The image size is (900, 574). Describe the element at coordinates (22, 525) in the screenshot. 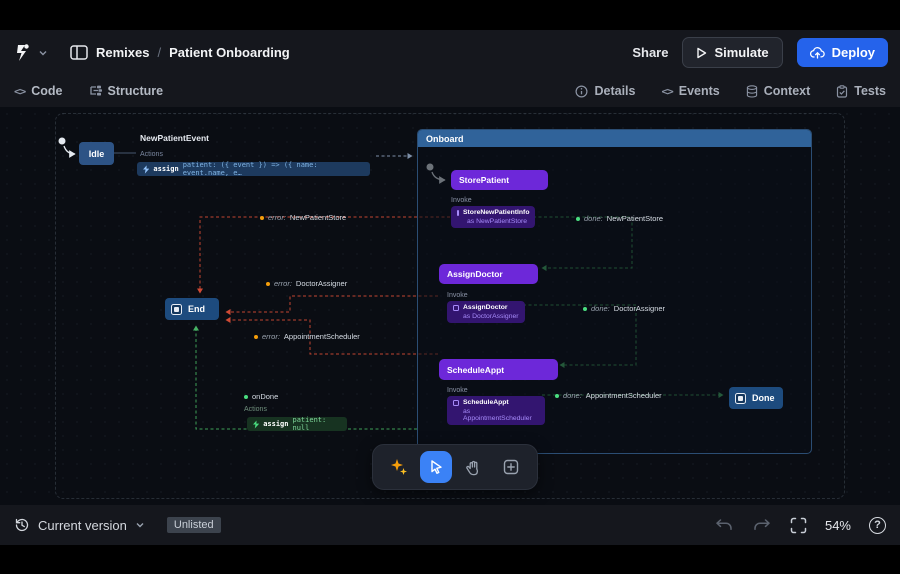

I see `version-history-icon` at that location.